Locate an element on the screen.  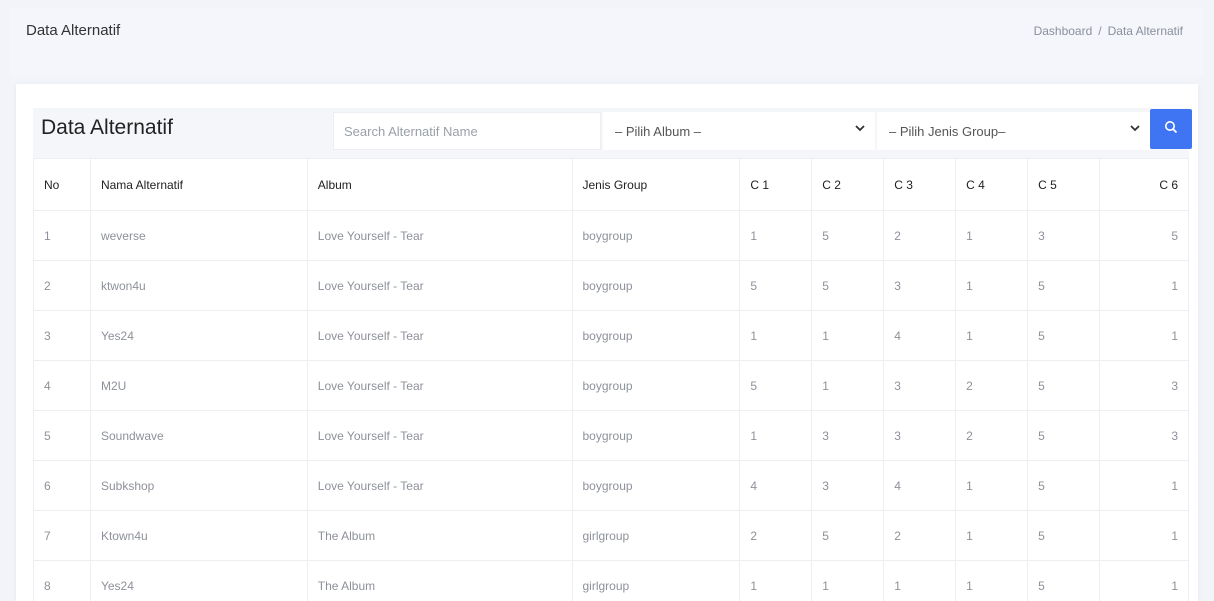
search-button is located at coordinates (1171, 129).